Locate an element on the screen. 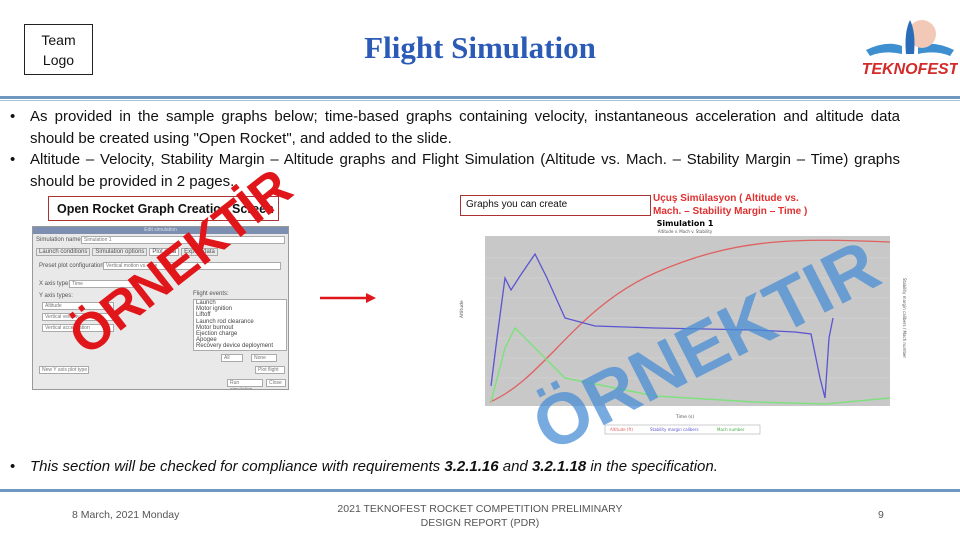  close-button: Close is located at coordinates (276, 383).